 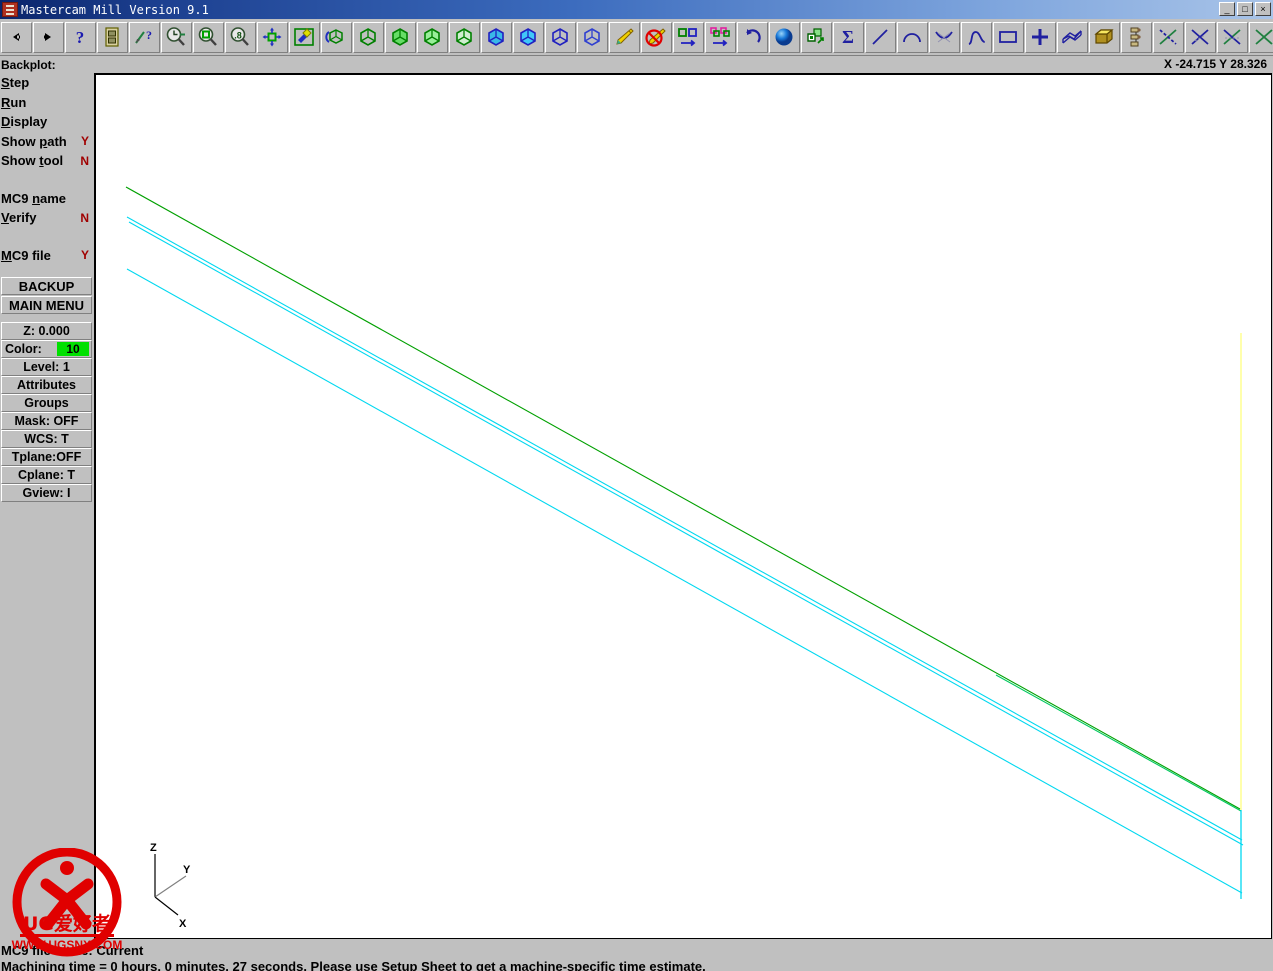 I want to click on back-arrow-icon, so click(x=16, y=37).